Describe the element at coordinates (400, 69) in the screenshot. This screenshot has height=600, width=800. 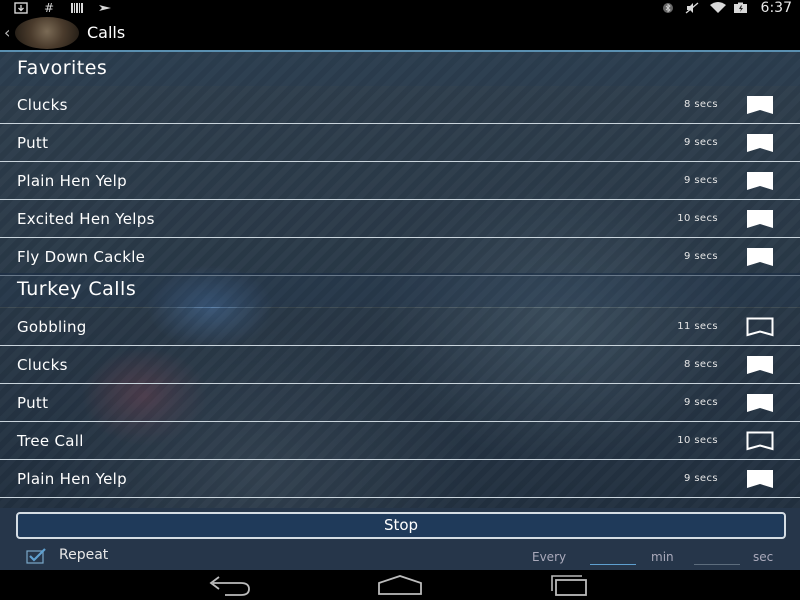
I see `section-header-favorites: Favorites` at that location.